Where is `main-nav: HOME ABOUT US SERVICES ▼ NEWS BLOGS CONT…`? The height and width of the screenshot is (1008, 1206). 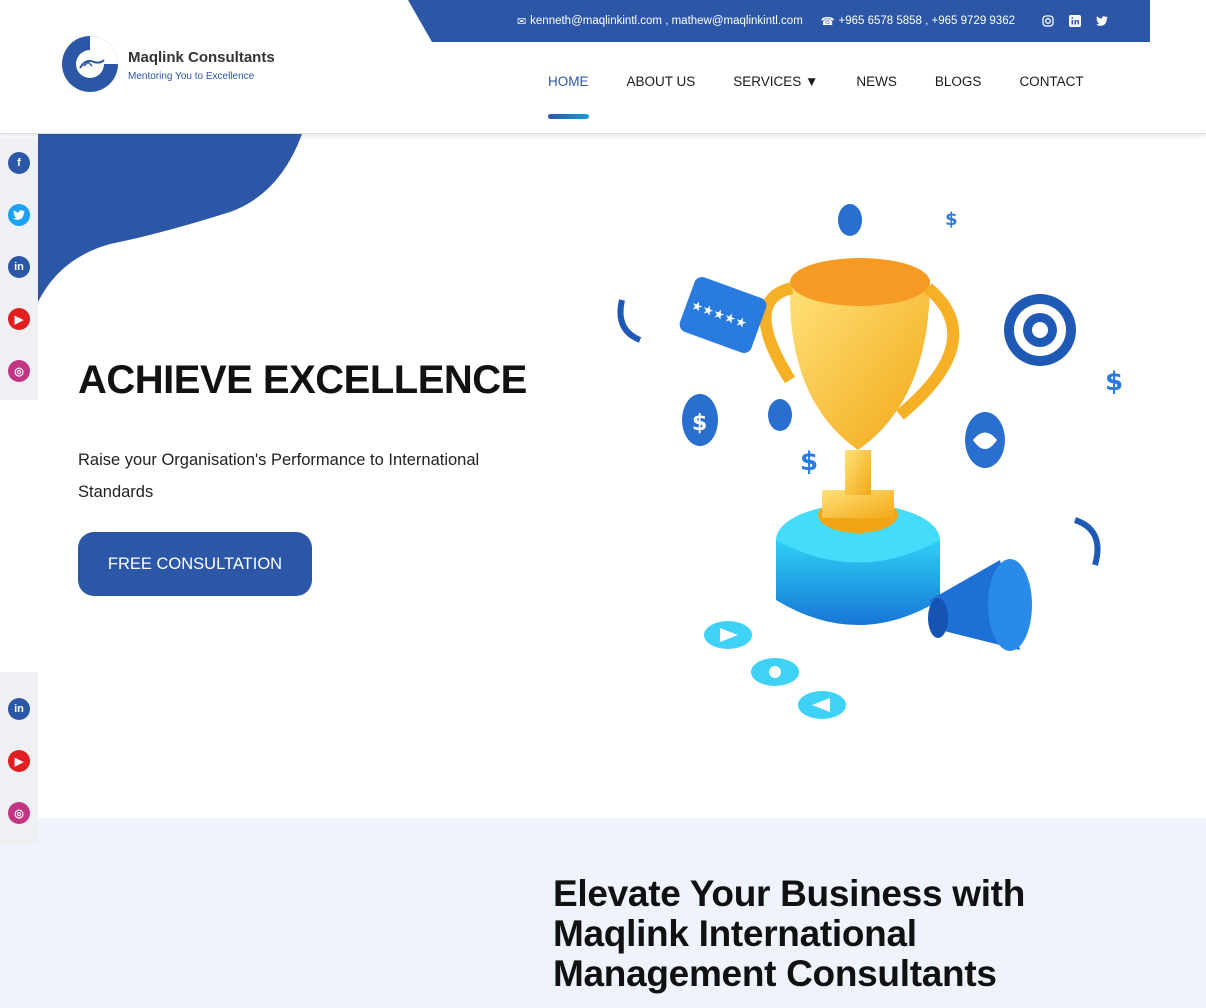 main-nav: HOME ABOUT US SERVICES ▼ NEWS BLOGS CONT… is located at coordinates (816, 96).